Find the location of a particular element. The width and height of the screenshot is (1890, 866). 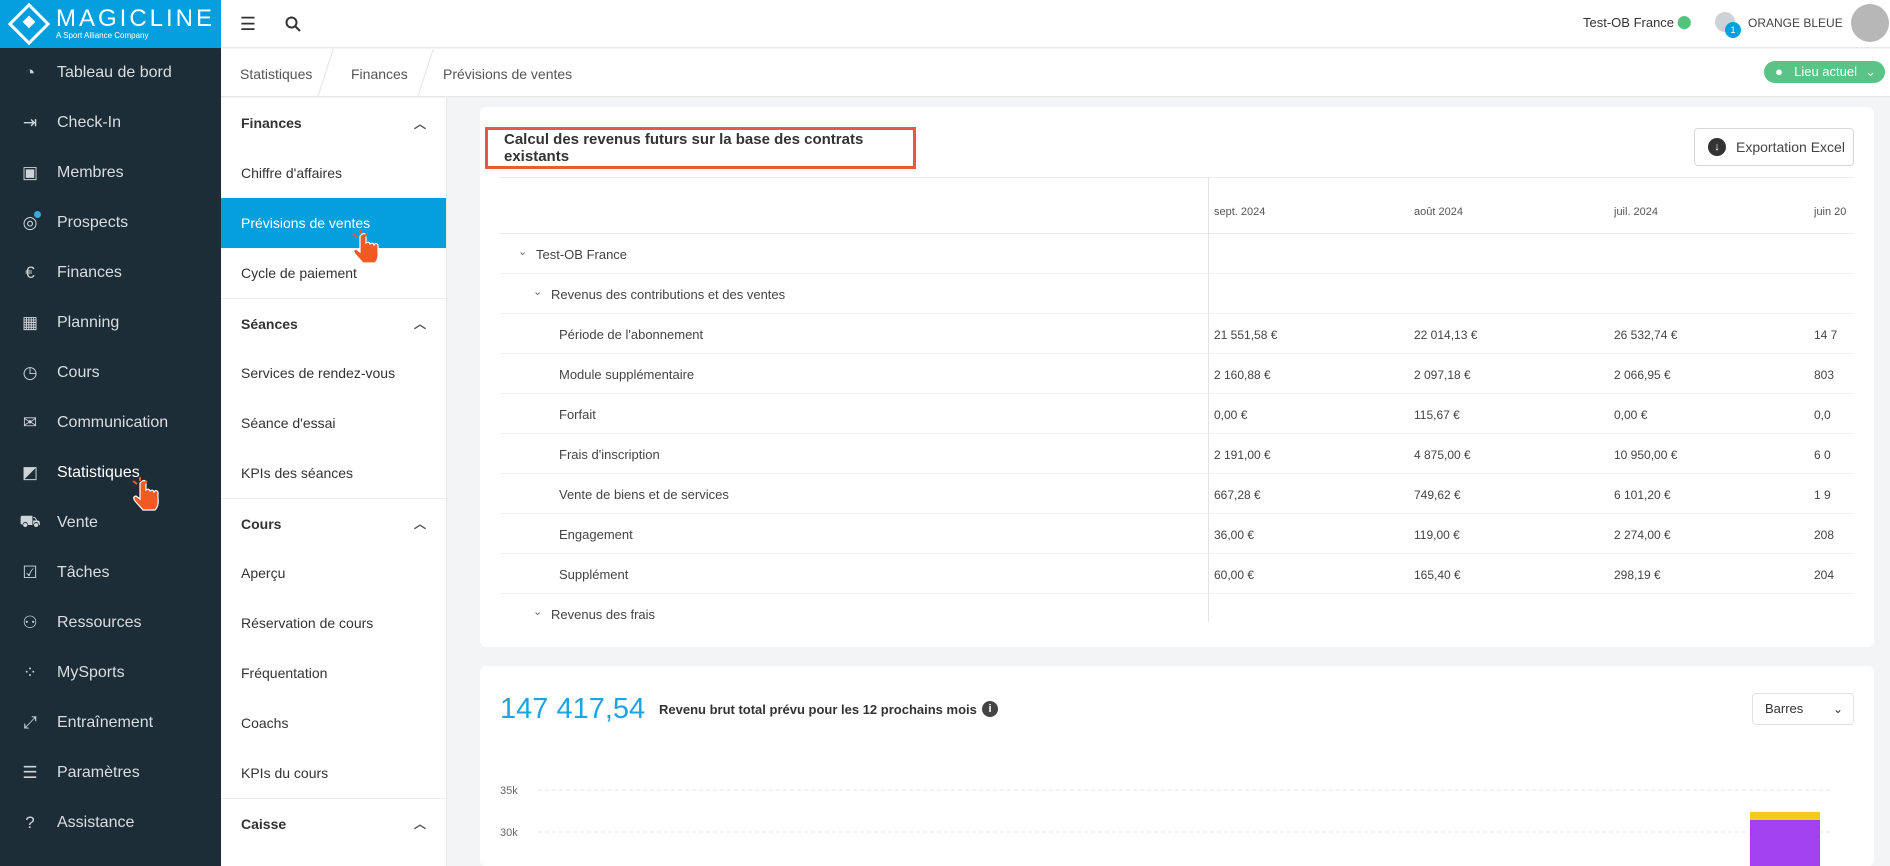

table-row: ⌄ Revenus des contributions et des ventes is located at coordinates (1177, 294).